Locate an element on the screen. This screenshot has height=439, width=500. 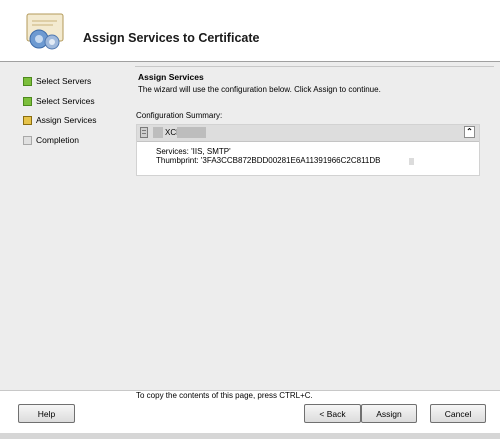
cancel-button: Cancel is located at coordinates (458, 413).